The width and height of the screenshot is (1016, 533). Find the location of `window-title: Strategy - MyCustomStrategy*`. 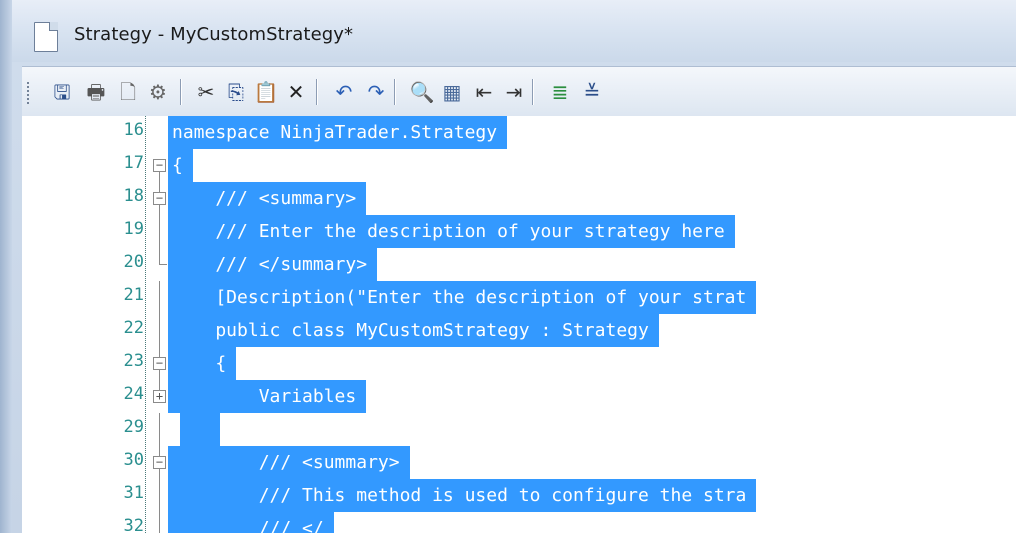

window-title: Strategy - MyCustomStrategy* is located at coordinates (214, 34).